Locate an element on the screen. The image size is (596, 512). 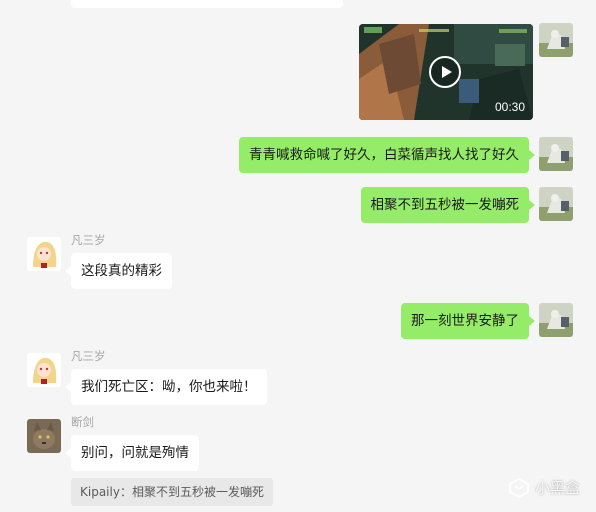
sender-name: 断剑 is located at coordinates (82, 422).